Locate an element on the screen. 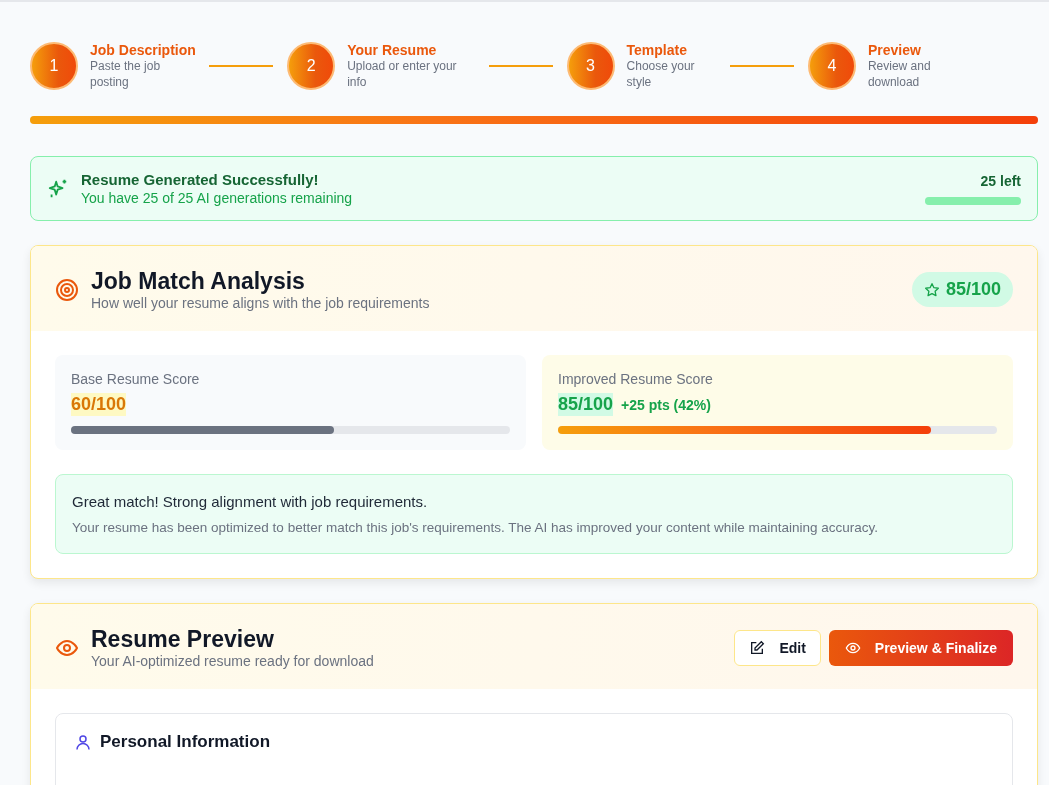 The image size is (1049, 785). step-description: Paste the job posting is located at coordinates (126, 74).